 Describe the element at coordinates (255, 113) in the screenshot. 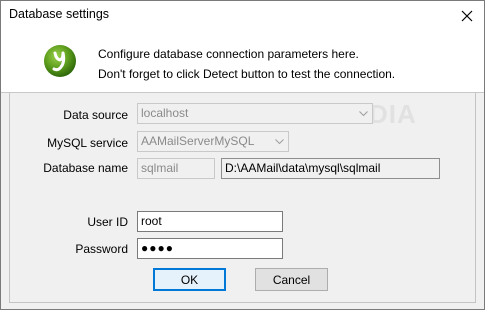

I see `data-source-combo: localhost` at that location.